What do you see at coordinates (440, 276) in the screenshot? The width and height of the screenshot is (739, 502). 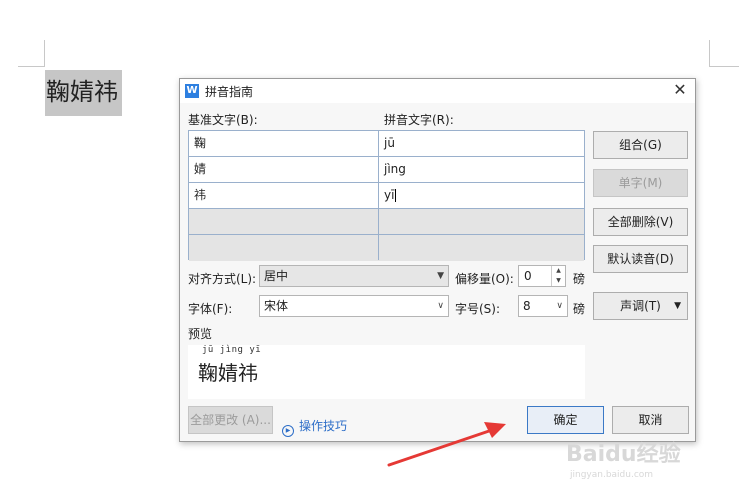 I see `chevron-down-icon: ▼` at bounding box center [440, 276].